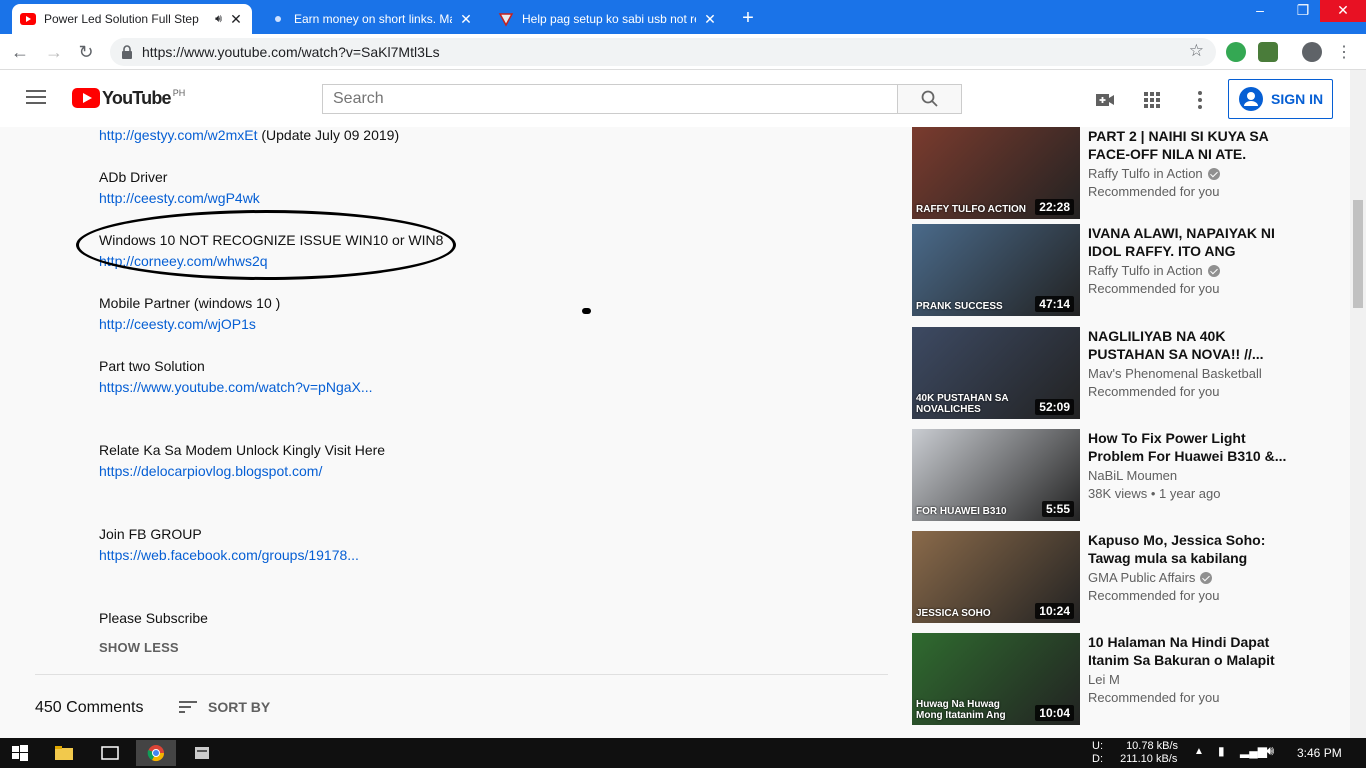 The image size is (1366, 768). I want to click on battery-icon: ▮, so click(1221, 751).